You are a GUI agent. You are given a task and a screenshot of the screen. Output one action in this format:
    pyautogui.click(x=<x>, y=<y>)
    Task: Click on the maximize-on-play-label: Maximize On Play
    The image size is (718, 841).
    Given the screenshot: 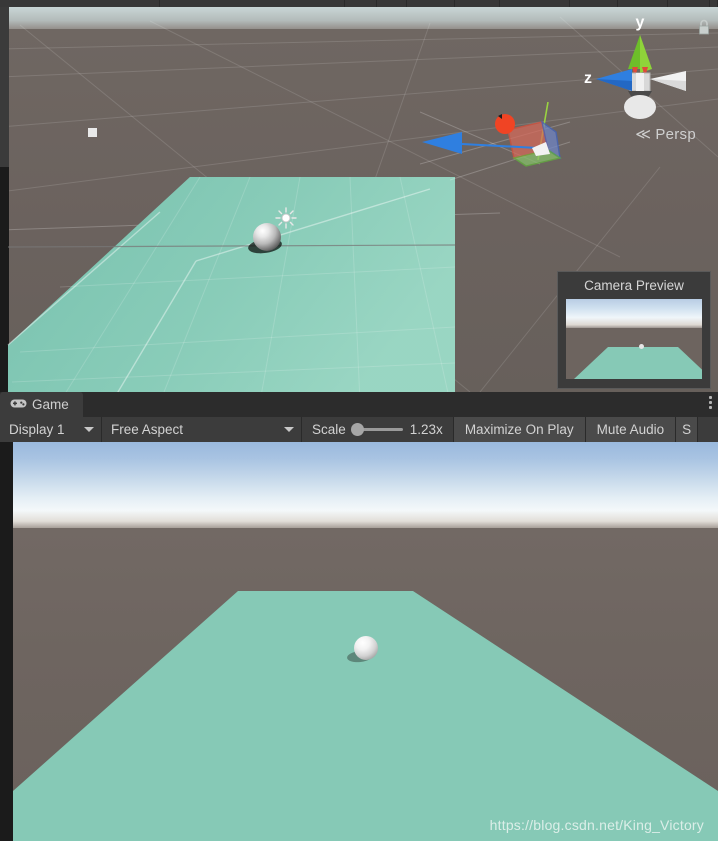 What is the action you would take?
    pyautogui.click(x=519, y=429)
    